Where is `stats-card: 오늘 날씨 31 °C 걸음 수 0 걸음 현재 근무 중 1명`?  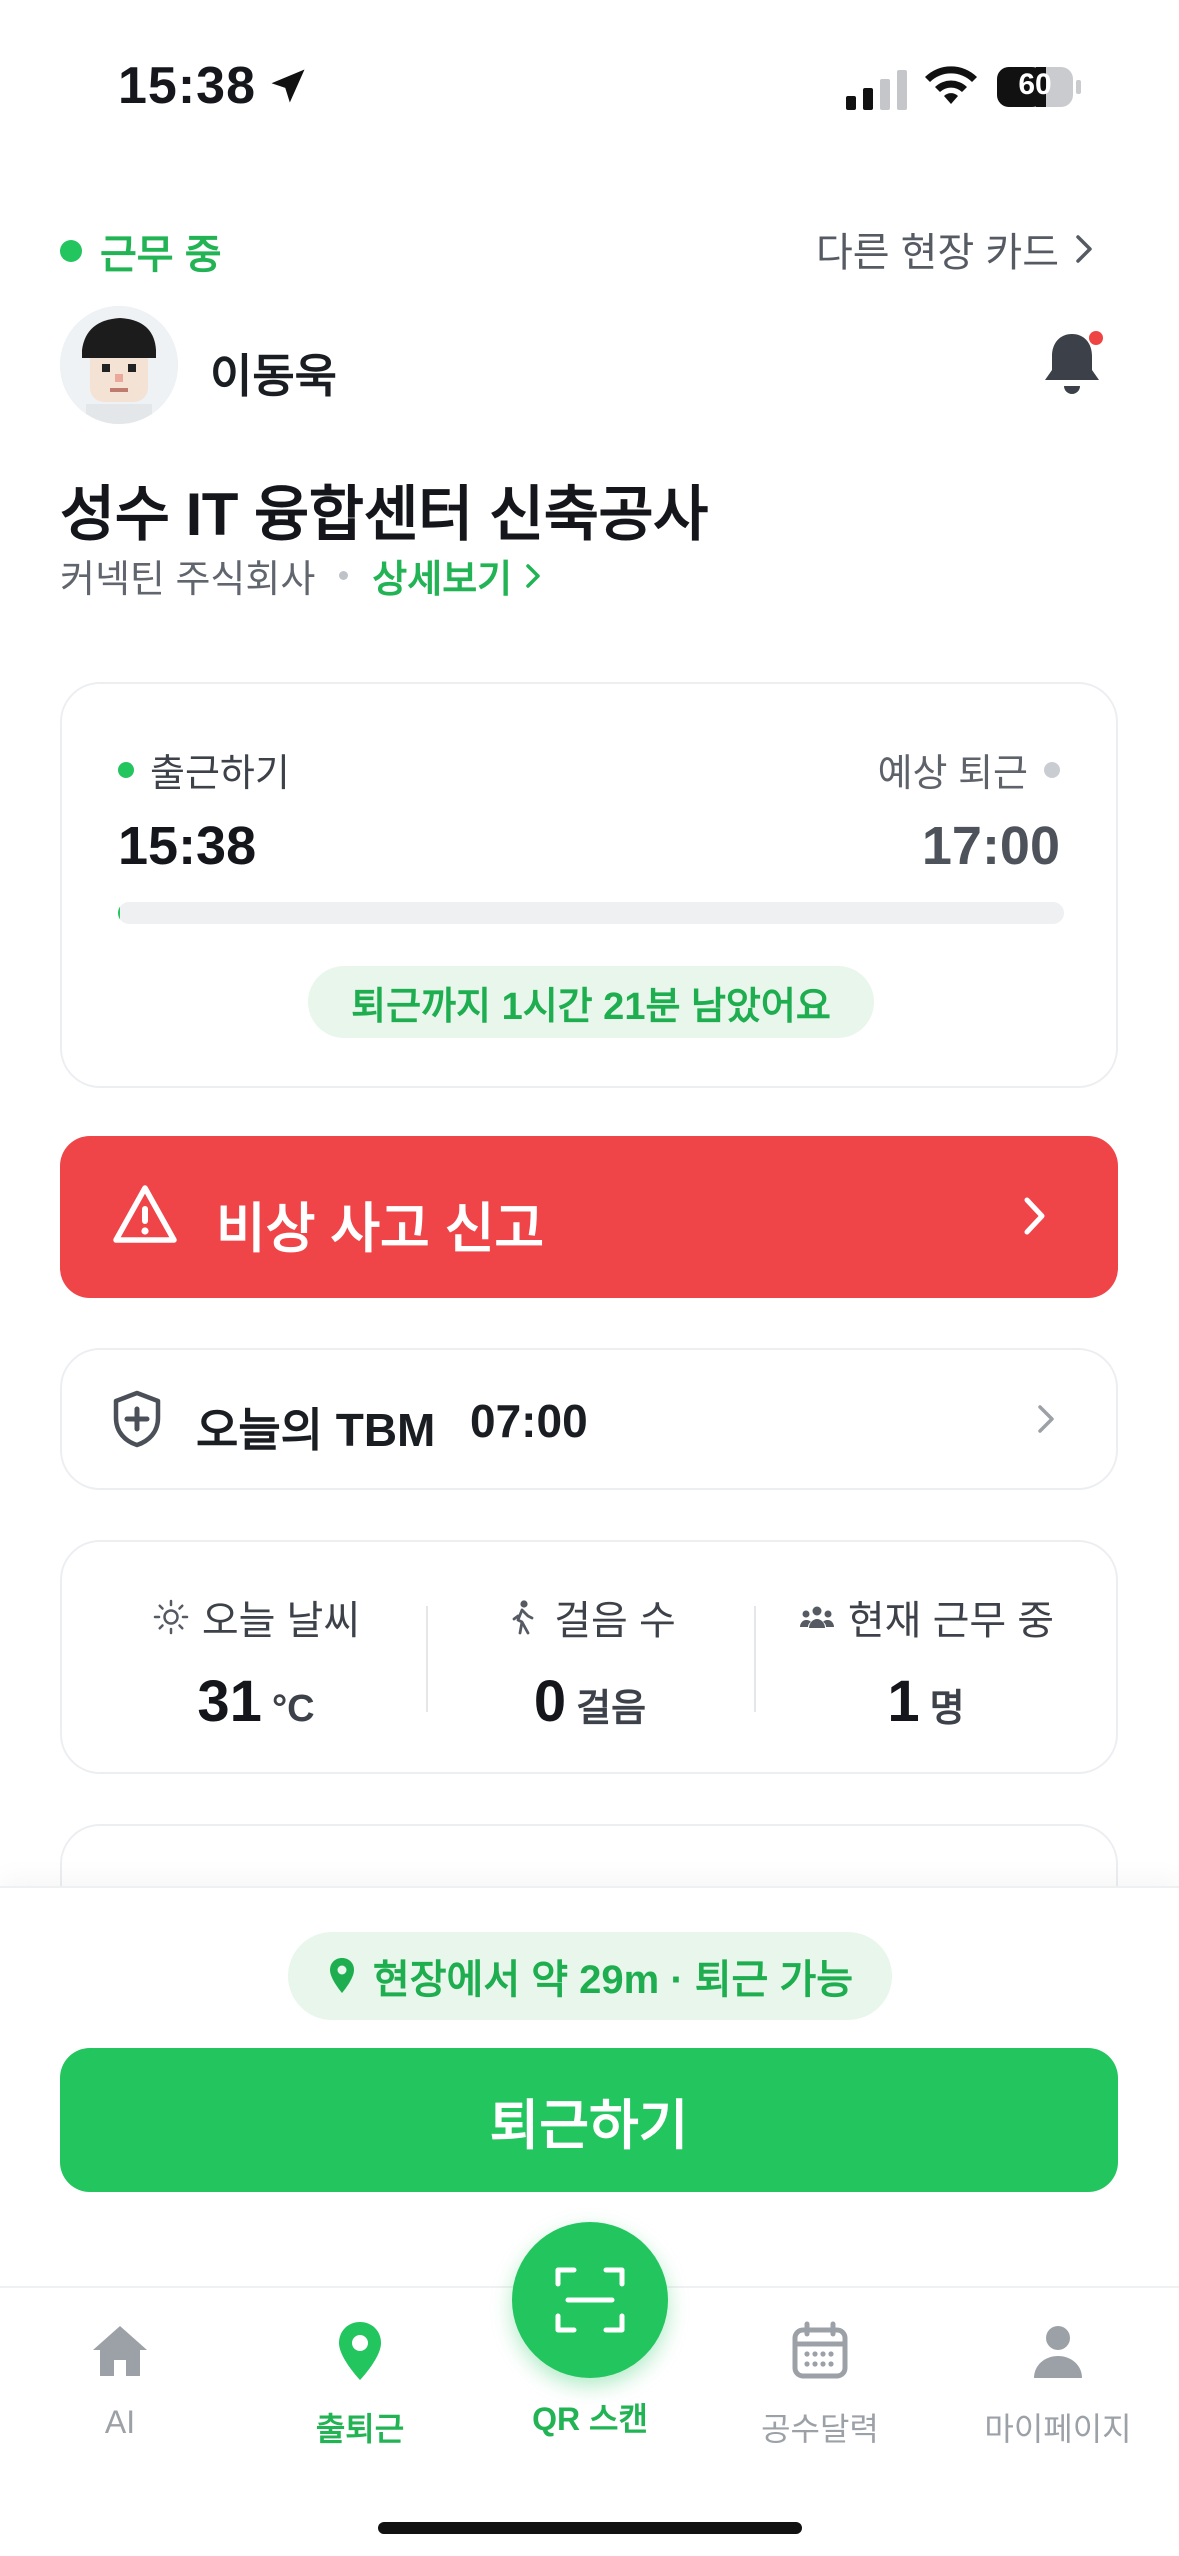 stats-card: 오늘 날씨 31 °C 걸음 수 0 걸음 현재 근무 중 1명 is located at coordinates (589, 1657).